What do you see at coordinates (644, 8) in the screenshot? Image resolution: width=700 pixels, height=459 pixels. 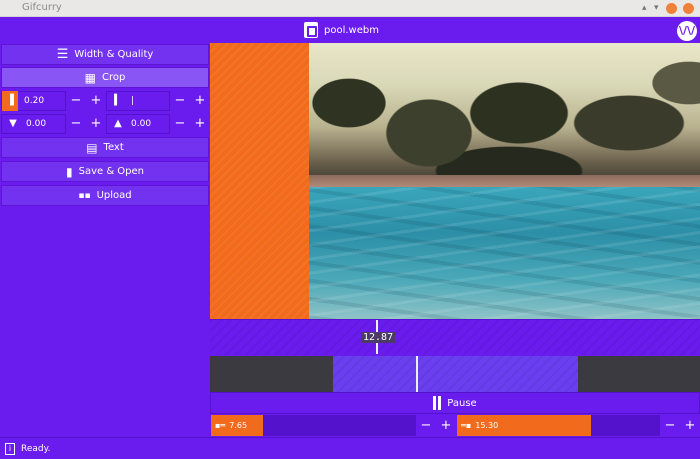 I see `chevron-up-icon: ▴` at bounding box center [644, 8].